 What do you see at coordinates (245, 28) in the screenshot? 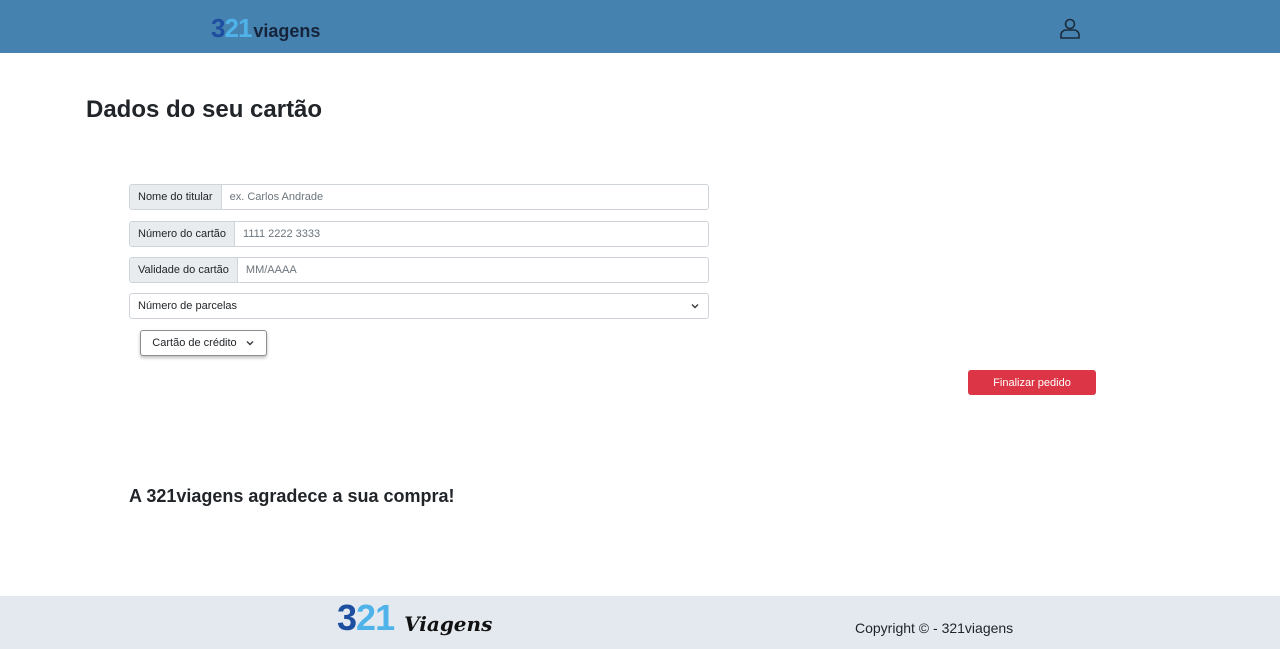
I see `logo-digit-1: 1` at bounding box center [245, 28].